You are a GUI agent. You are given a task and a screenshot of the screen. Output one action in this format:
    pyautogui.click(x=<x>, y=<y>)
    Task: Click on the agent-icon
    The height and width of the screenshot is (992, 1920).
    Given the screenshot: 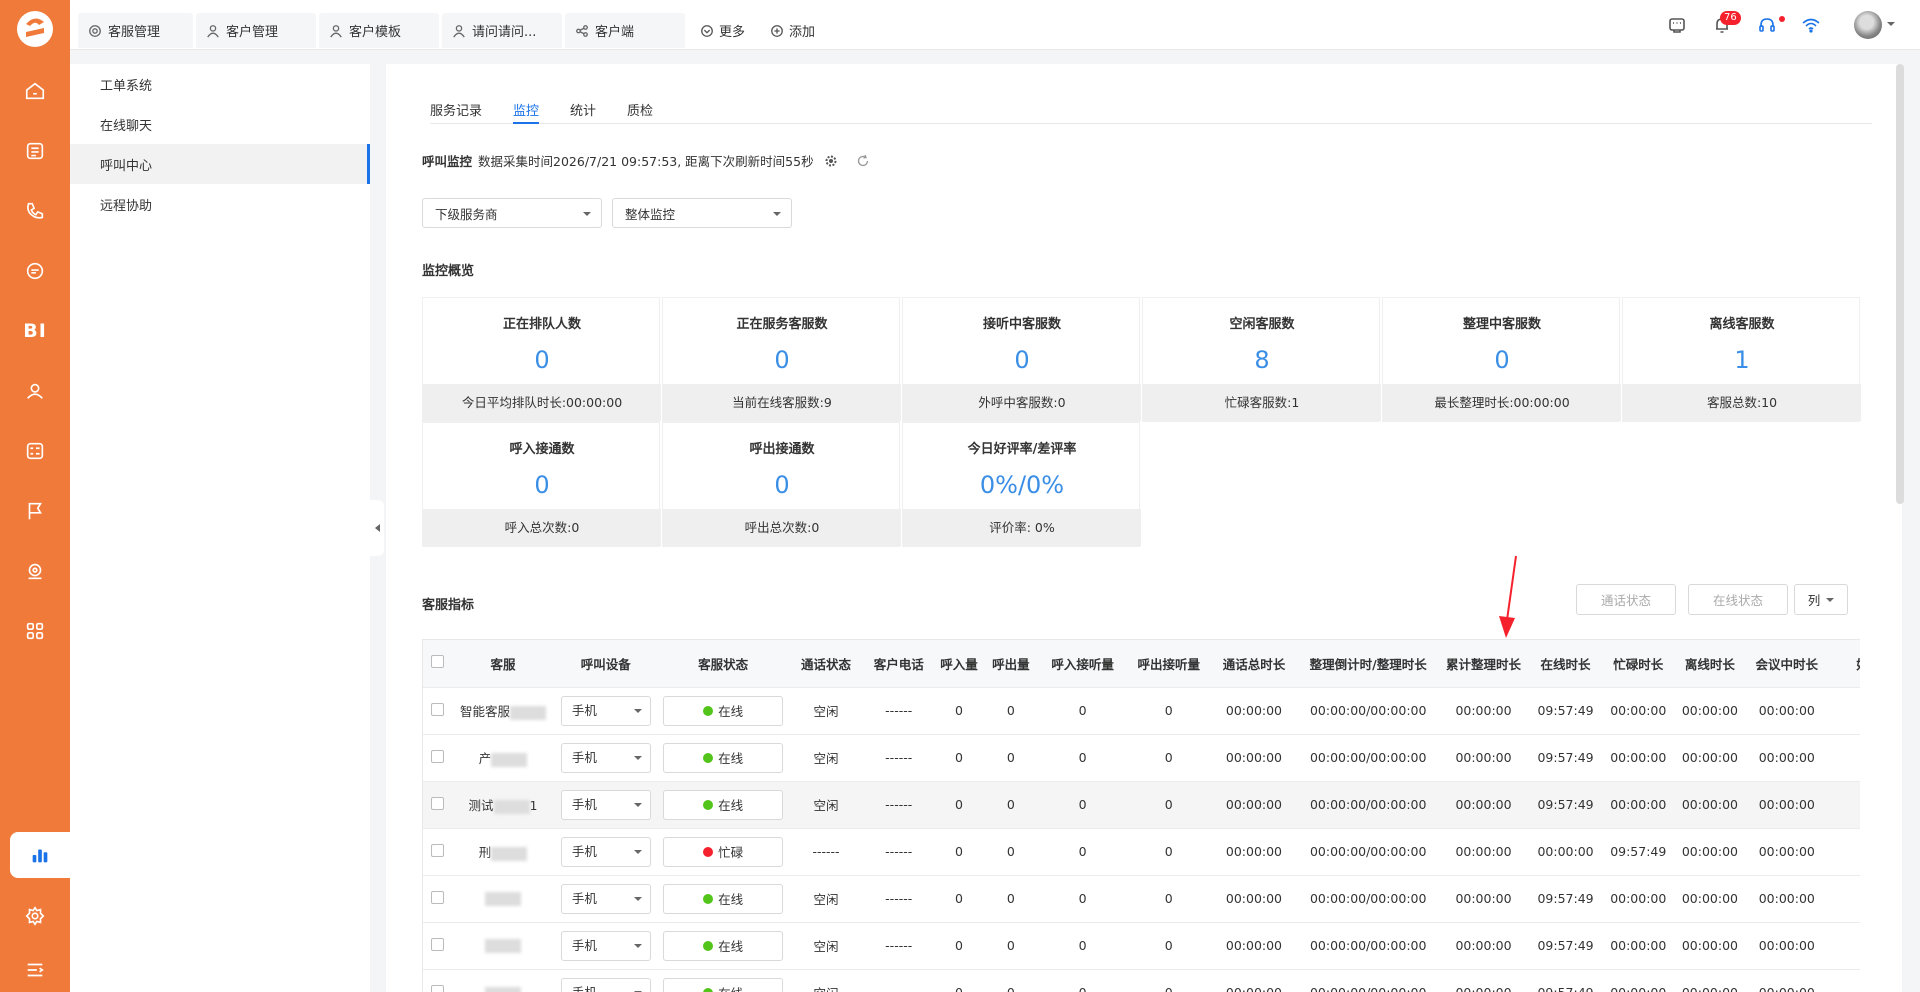 What is the action you would take?
    pyautogui.click(x=35, y=571)
    